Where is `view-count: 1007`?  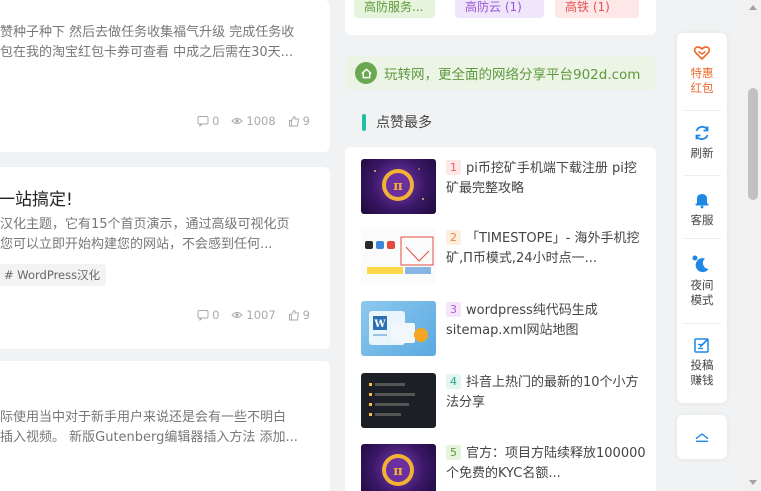
view-count: 1007 is located at coordinates (253, 315).